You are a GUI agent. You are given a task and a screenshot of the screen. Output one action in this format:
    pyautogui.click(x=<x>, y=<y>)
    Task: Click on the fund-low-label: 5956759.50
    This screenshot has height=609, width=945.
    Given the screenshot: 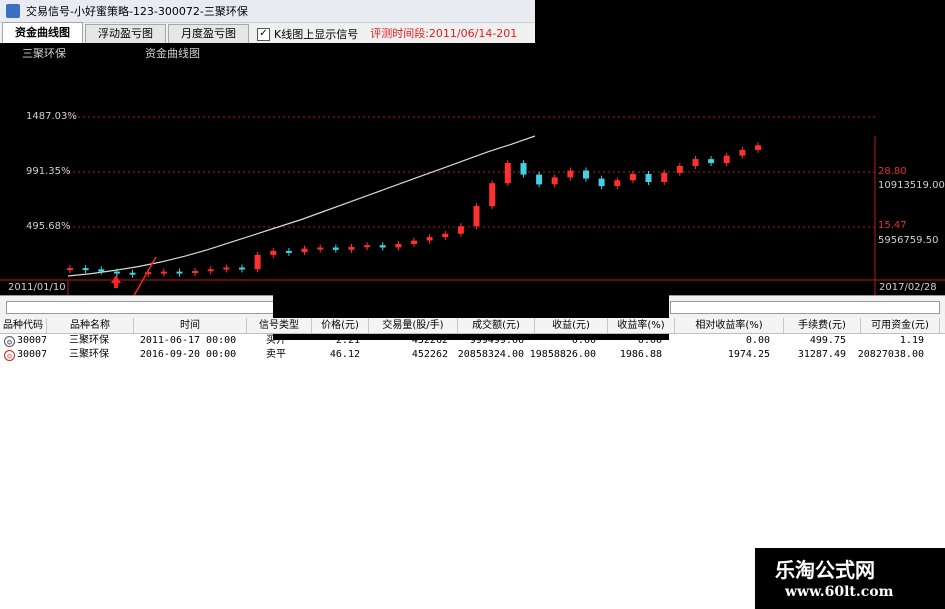 What is the action you would take?
    pyautogui.click(x=908, y=240)
    